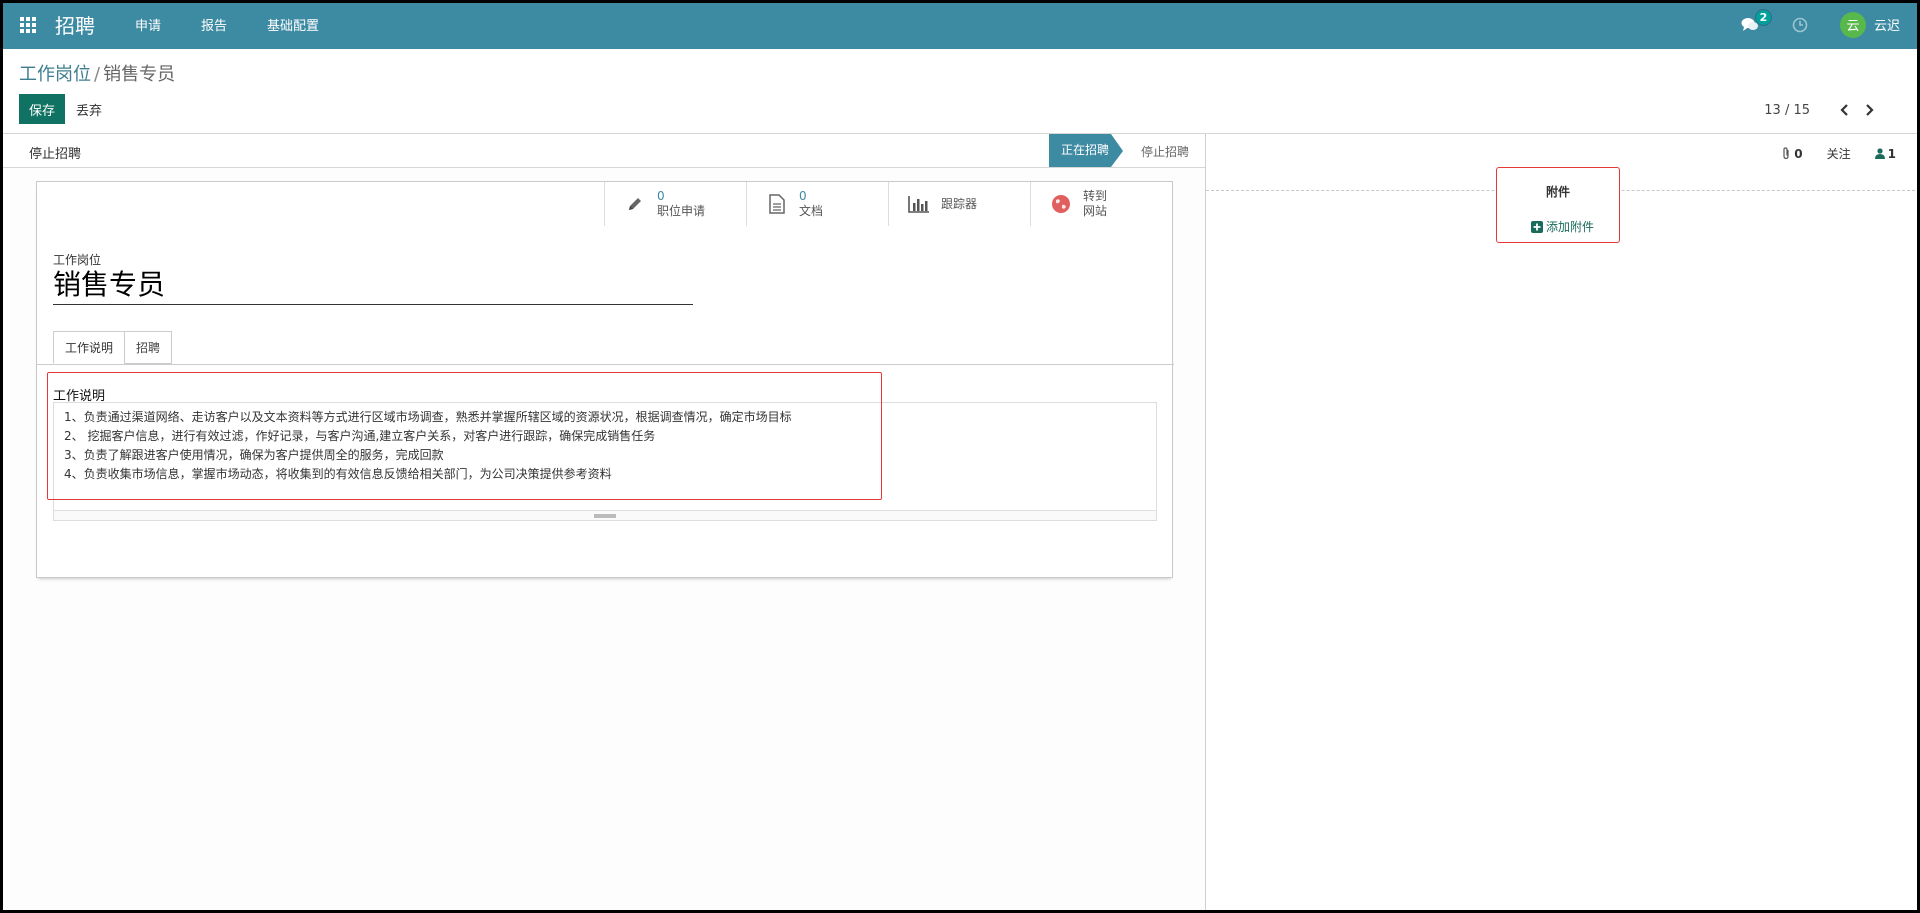 The width and height of the screenshot is (1920, 913). I want to click on job-applications-button: 0 职位申请, so click(675, 204).